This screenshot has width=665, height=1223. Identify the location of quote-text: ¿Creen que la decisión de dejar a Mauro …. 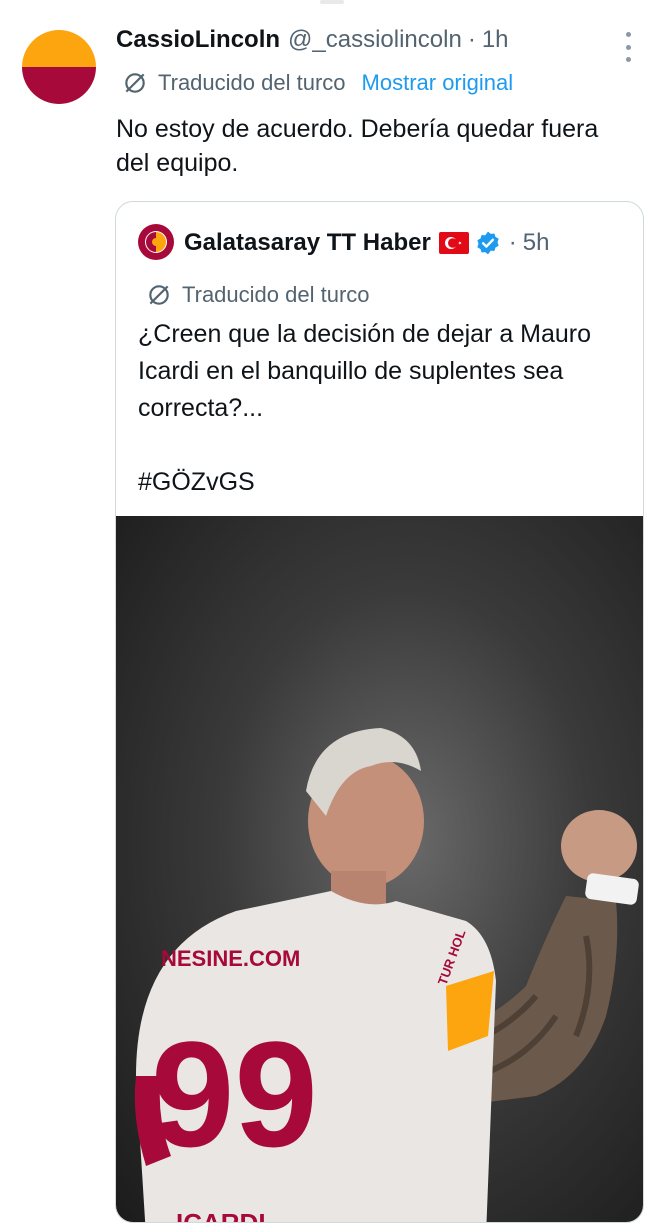
(365, 371).